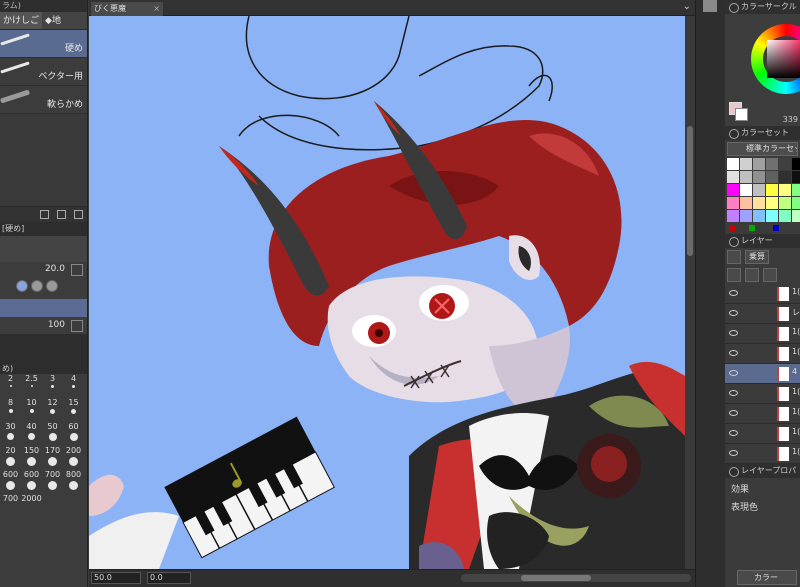 Image resolution: width=800 pixels, height=587 pixels. What do you see at coordinates (77, 270) in the screenshot?
I see `size-stepper-icon` at bounding box center [77, 270].